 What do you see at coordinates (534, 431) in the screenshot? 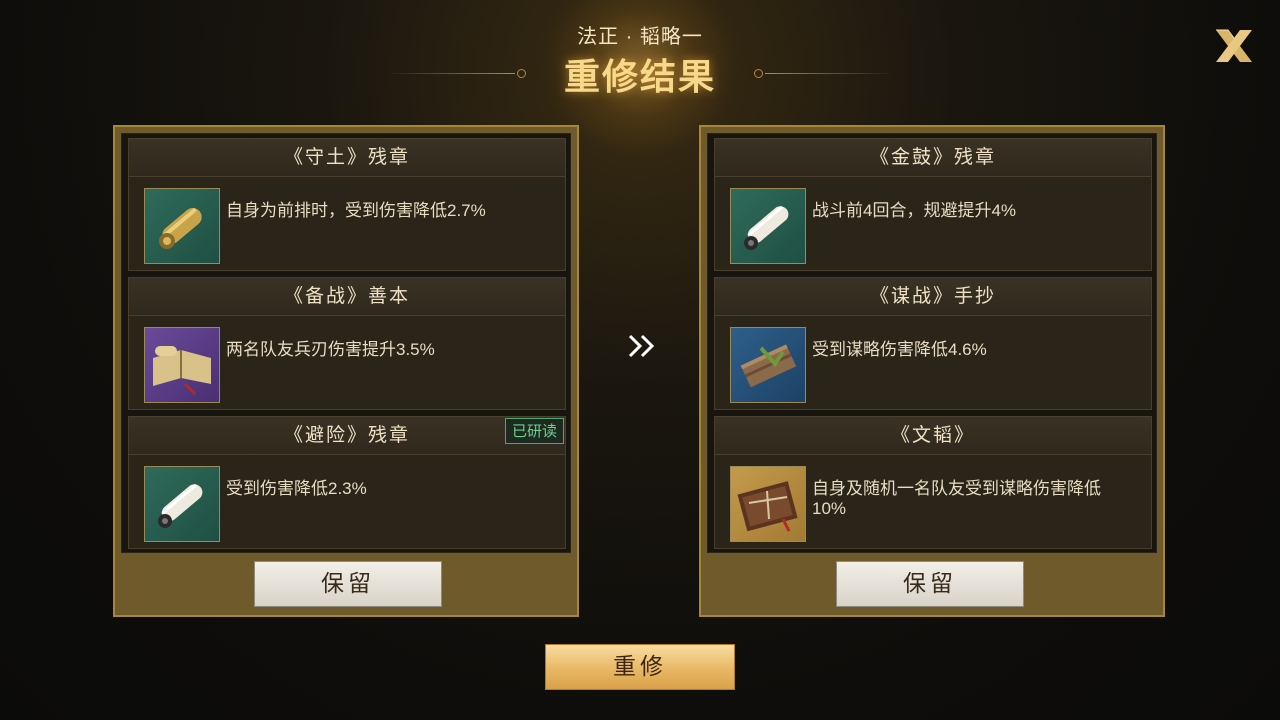
I see `studied-badge: 已研读` at bounding box center [534, 431].